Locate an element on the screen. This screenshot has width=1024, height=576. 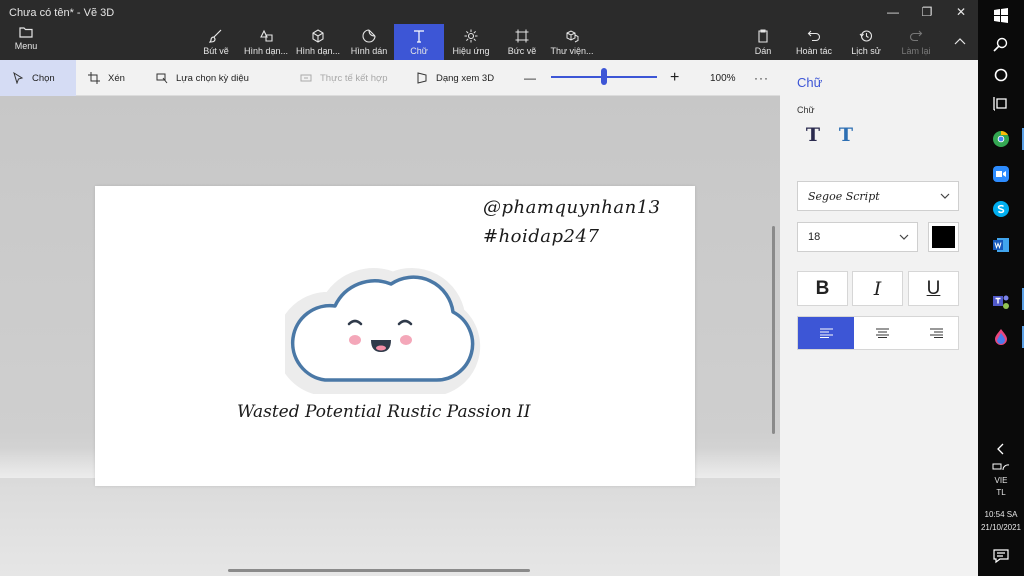
more-options-button: ··· is located at coordinates (761, 78).